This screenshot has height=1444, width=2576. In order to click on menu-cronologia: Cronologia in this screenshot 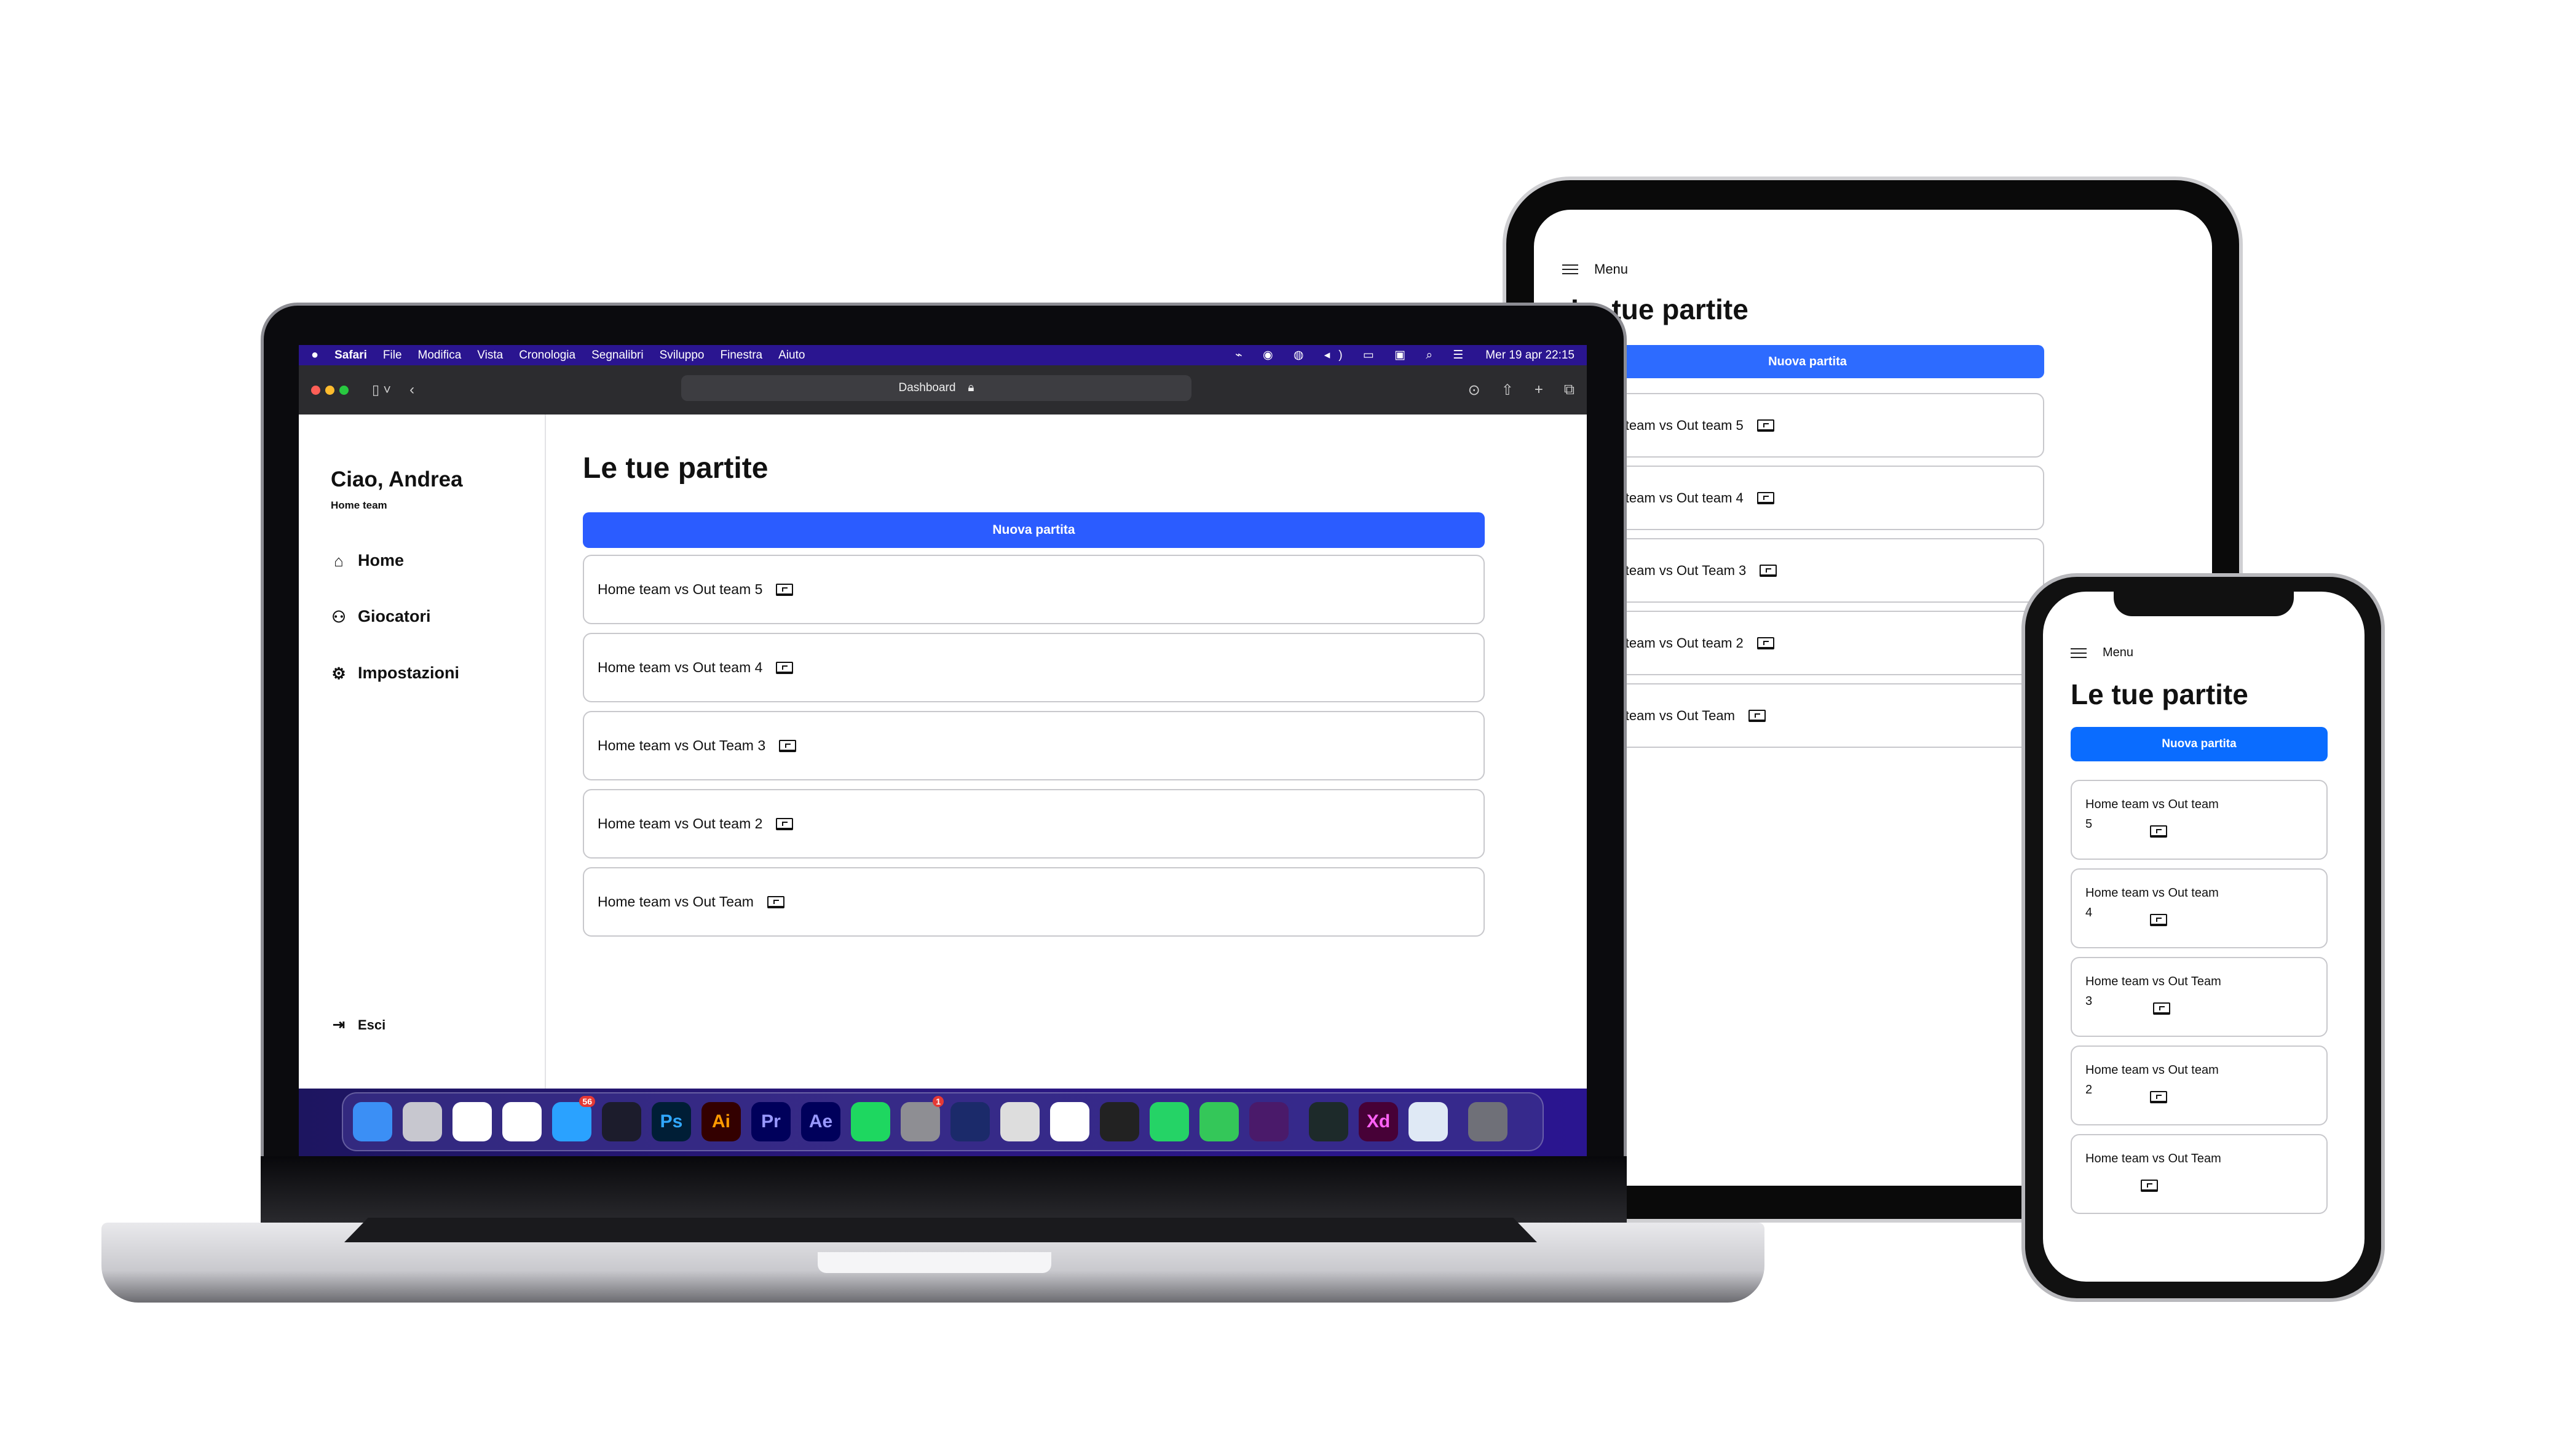, I will do `click(547, 355)`.